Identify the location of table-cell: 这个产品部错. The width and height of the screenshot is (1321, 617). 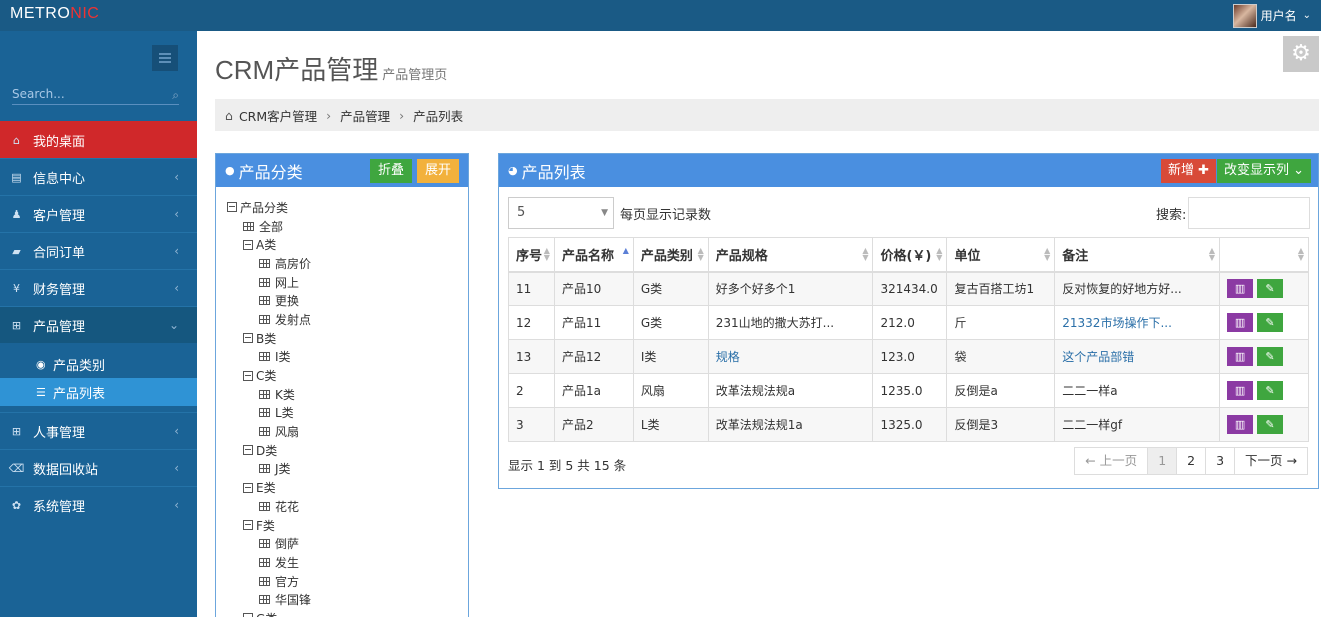
(1137, 356).